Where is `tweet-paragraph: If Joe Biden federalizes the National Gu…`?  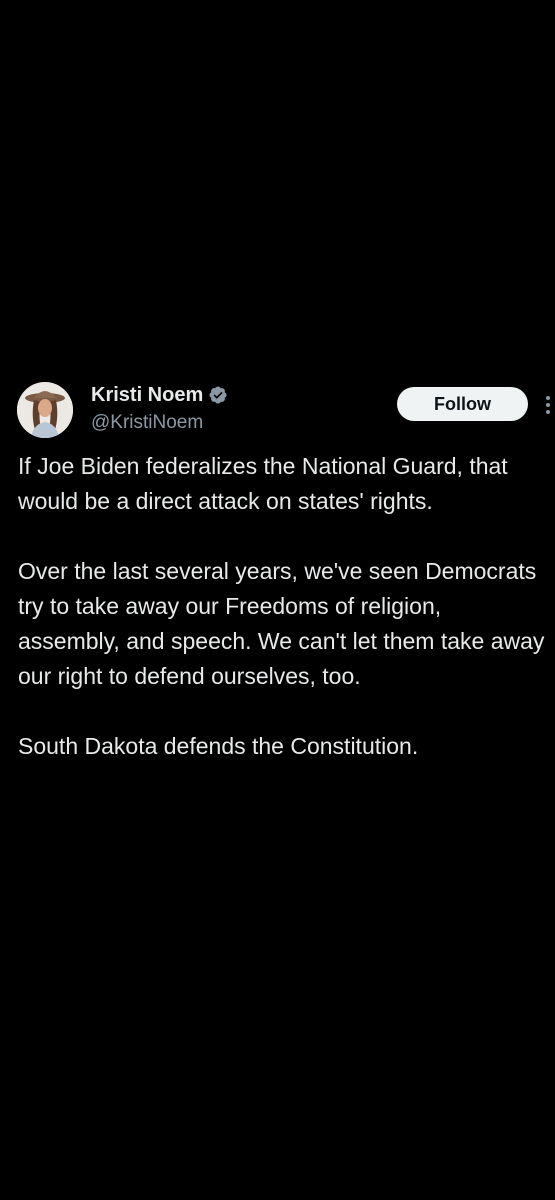
tweet-paragraph: If Joe Biden federalizes the National Gu… is located at coordinates (263, 483).